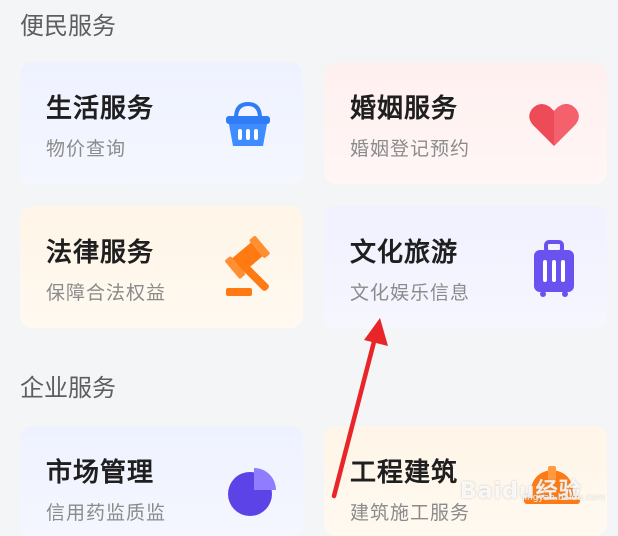  Describe the element at coordinates (404, 253) in the screenshot. I see `card-title: 文化旅游` at that location.